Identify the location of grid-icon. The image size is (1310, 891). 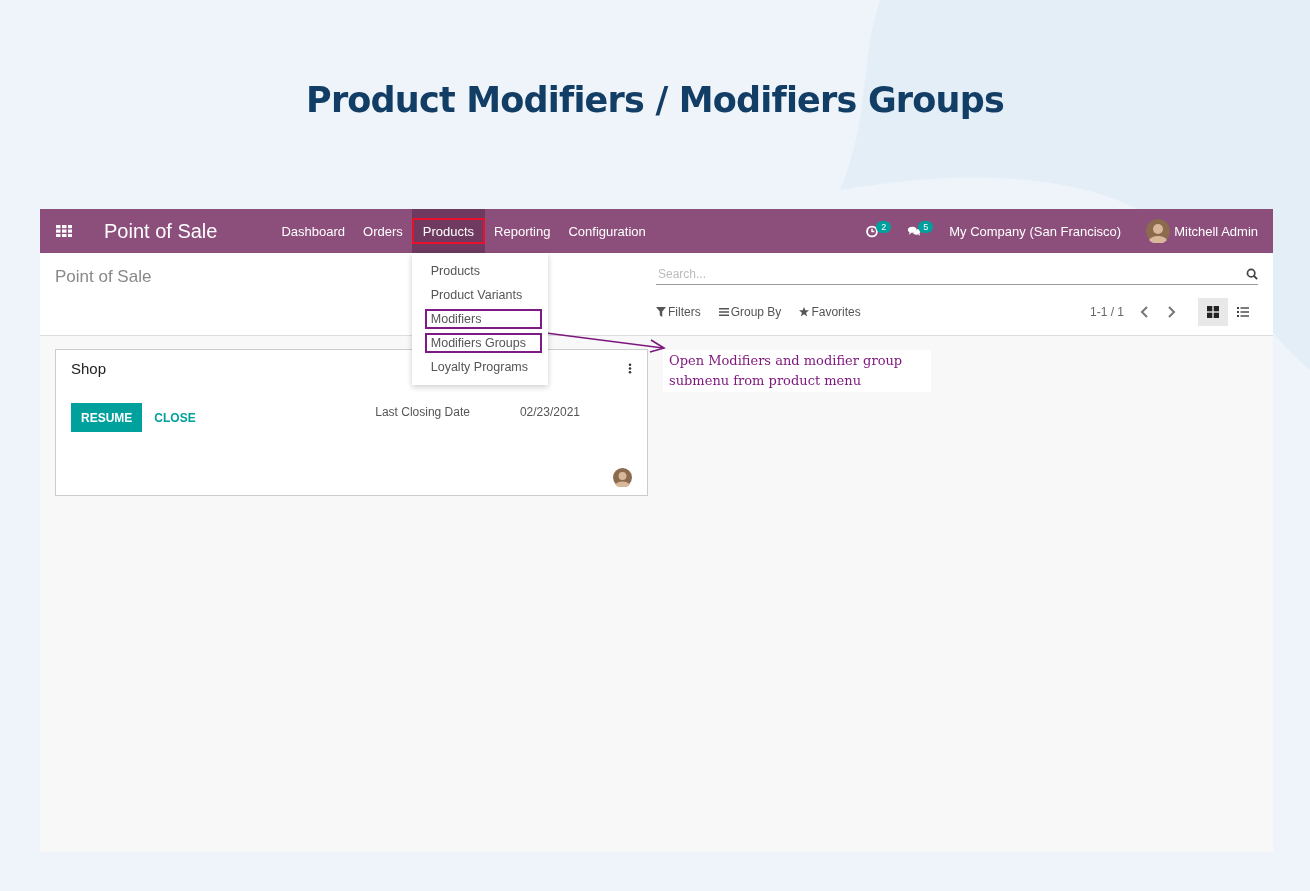
(1213, 312).